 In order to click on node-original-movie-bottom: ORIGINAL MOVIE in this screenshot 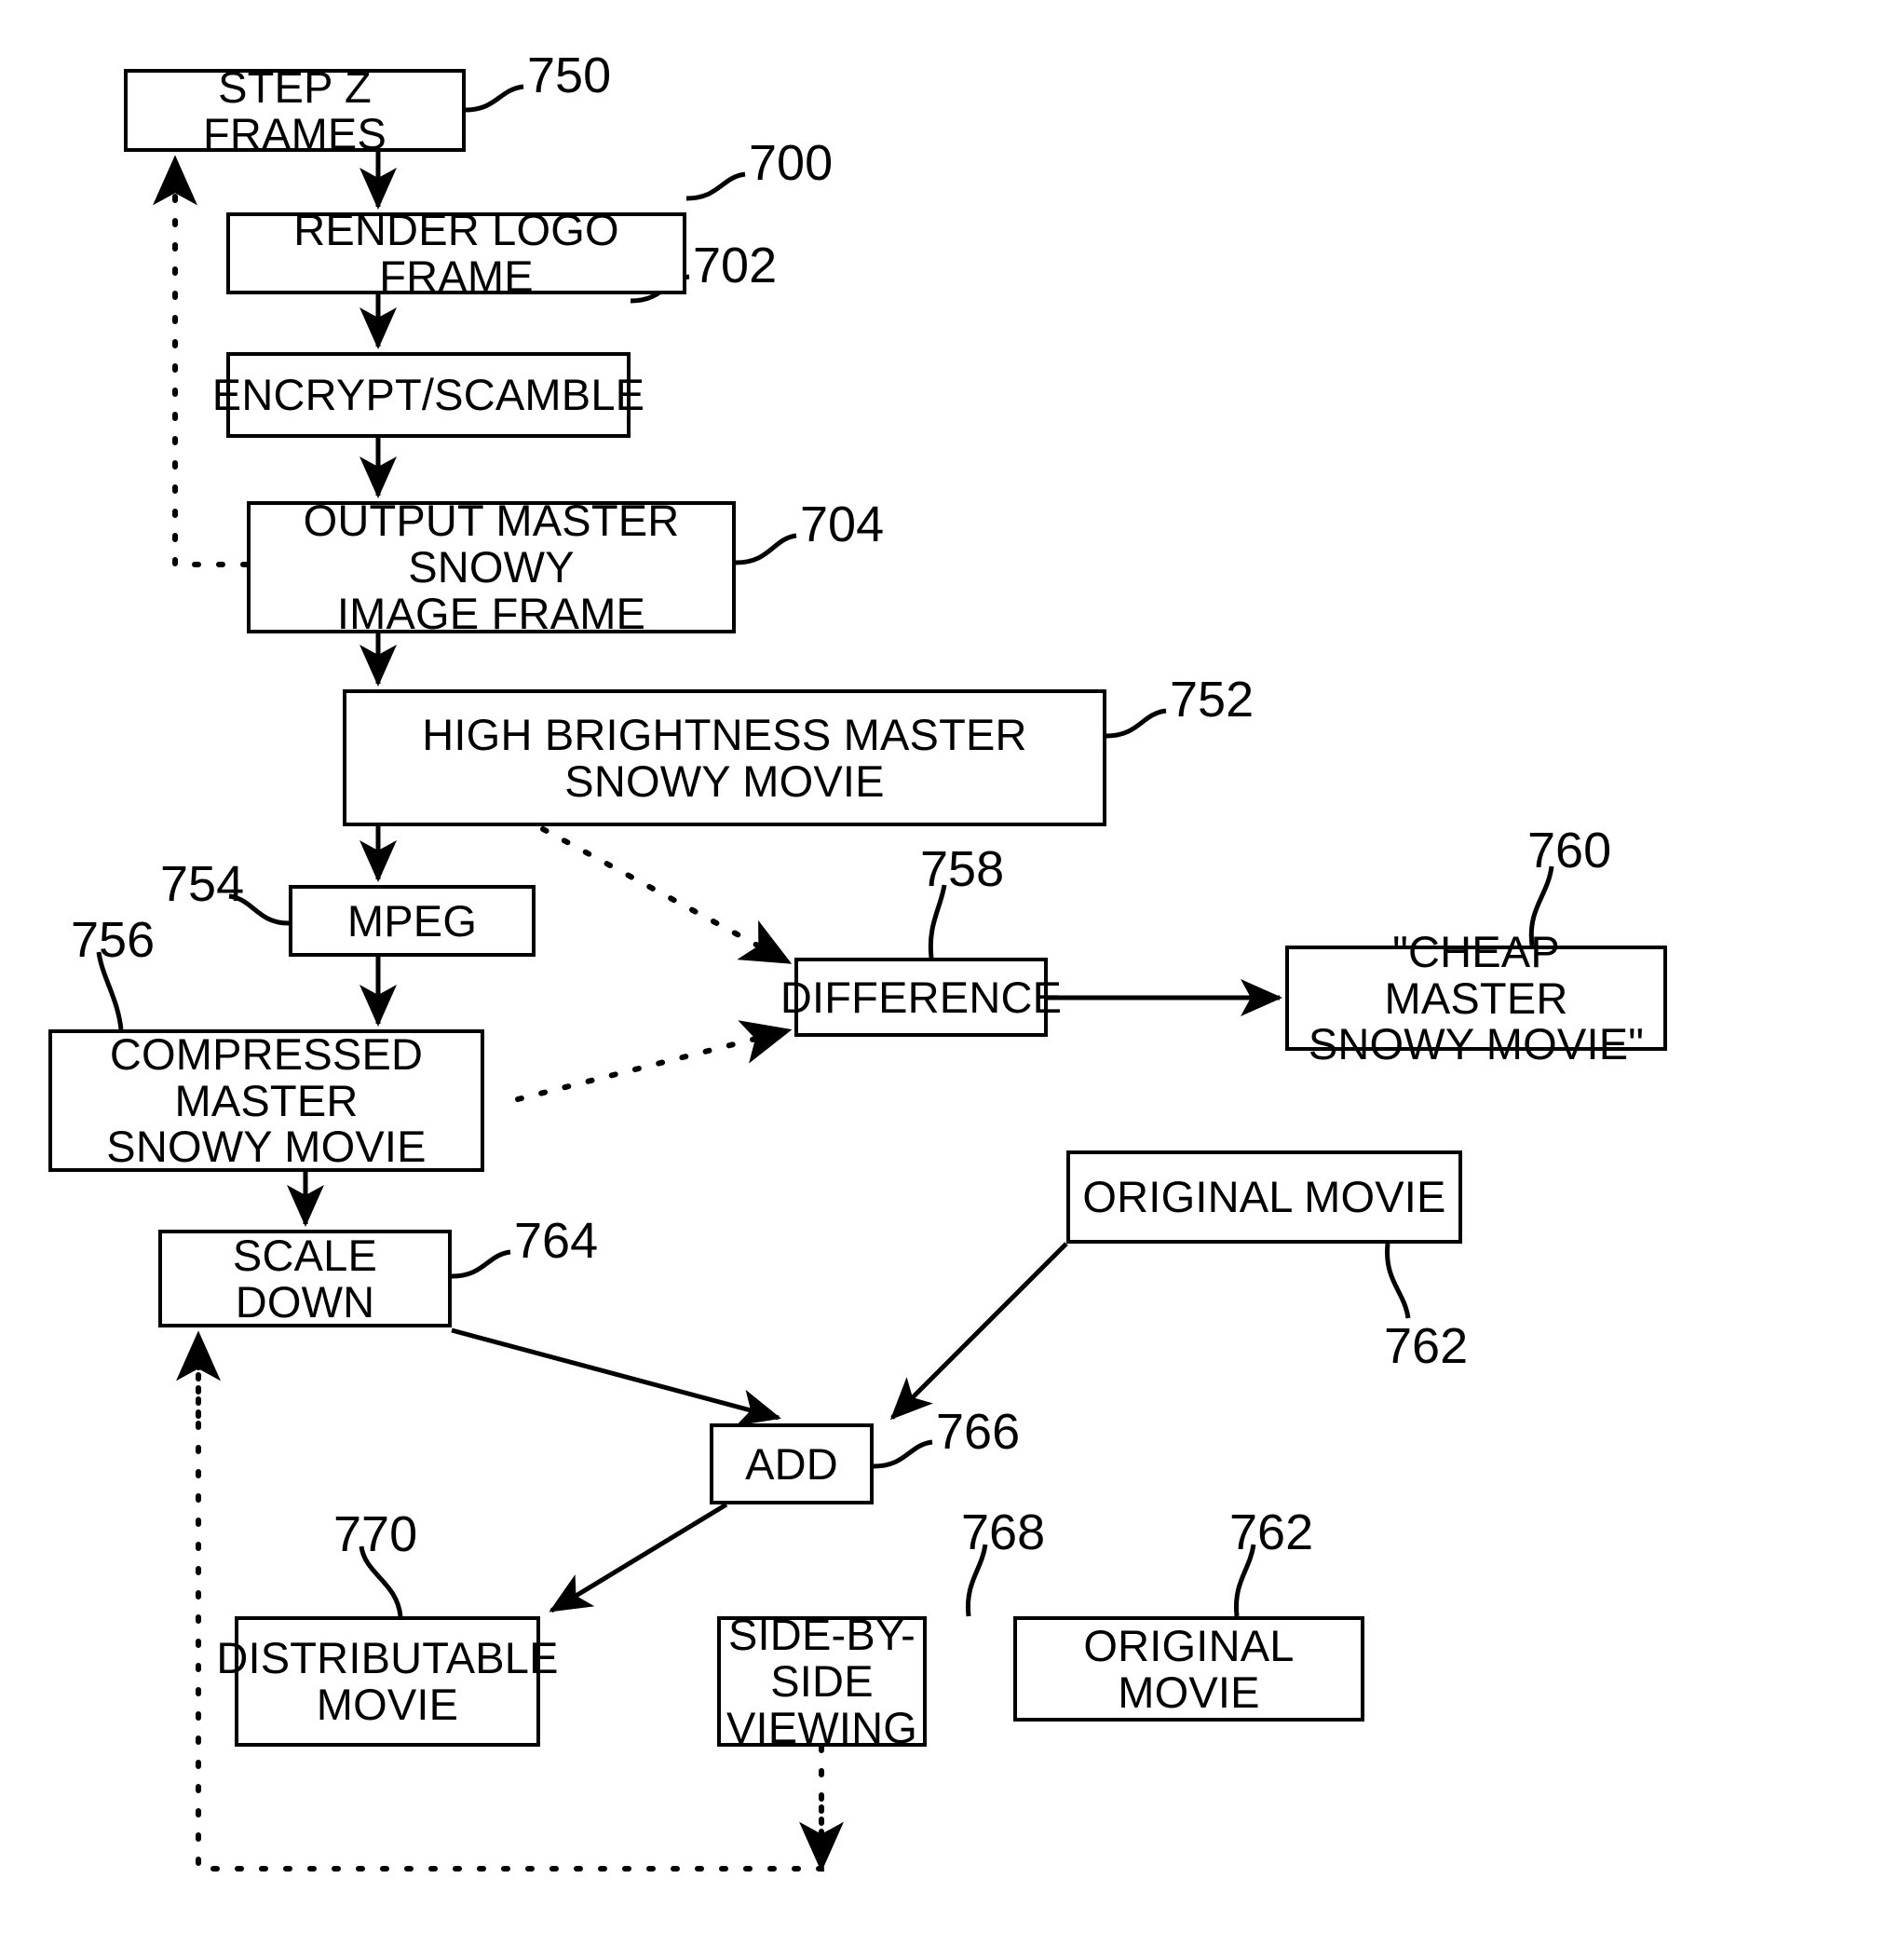, I will do `click(1188, 1669)`.